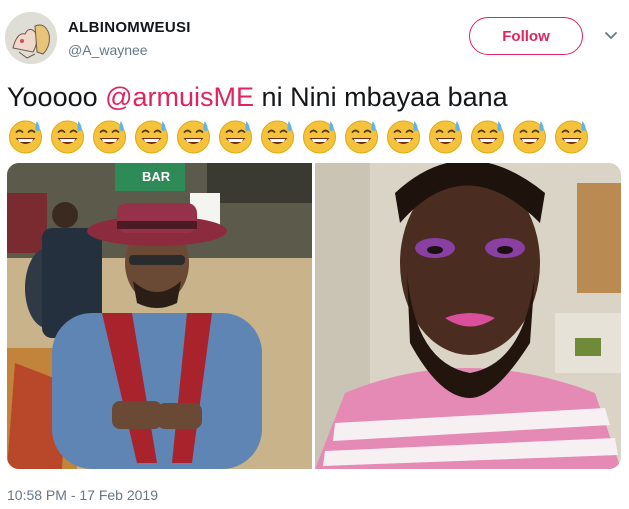  What do you see at coordinates (179, 97) in the screenshot?
I see `mention-link: @armuisME` at bounding box center [179, 97].